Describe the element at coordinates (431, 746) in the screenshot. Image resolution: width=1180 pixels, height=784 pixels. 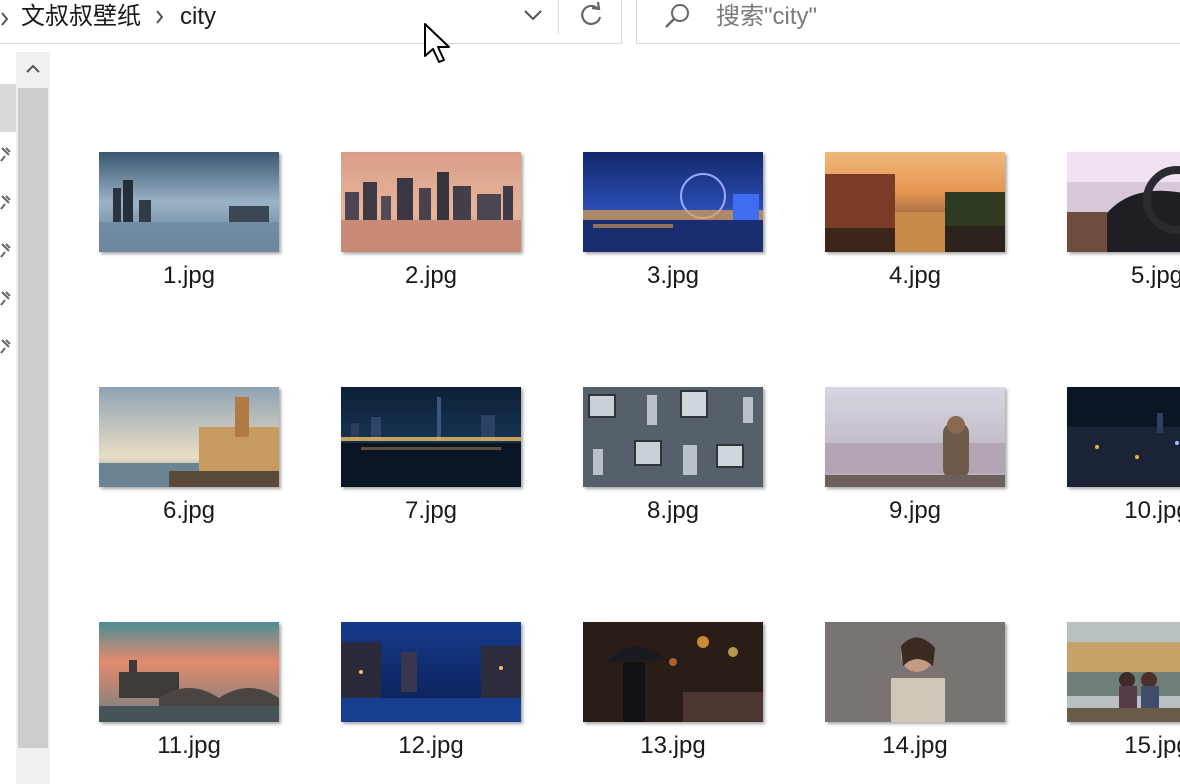
I see `file-name: 12.jpg` at that location.